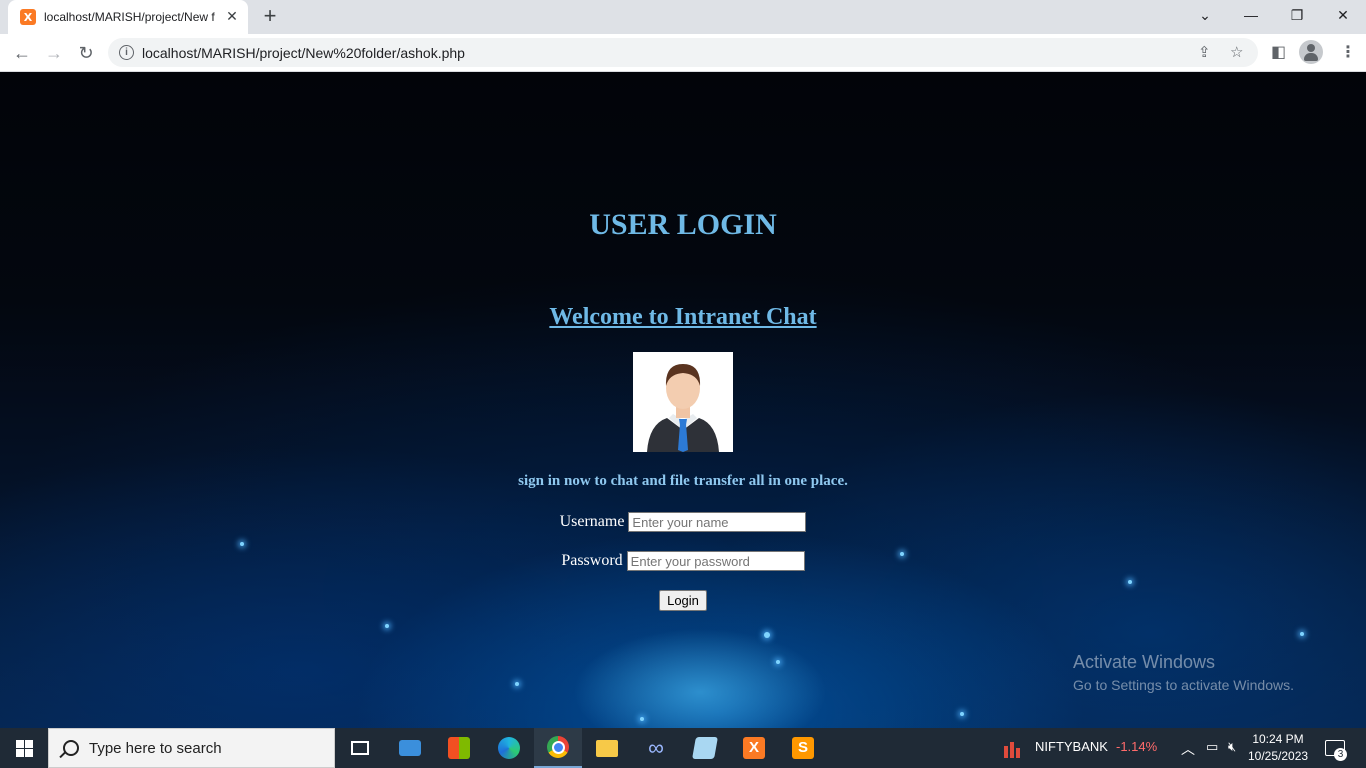 Image resolution: width=1366 pixels, height=768 pixels. I want to click on xampp-favicon-icon: X, so click(28, 17).